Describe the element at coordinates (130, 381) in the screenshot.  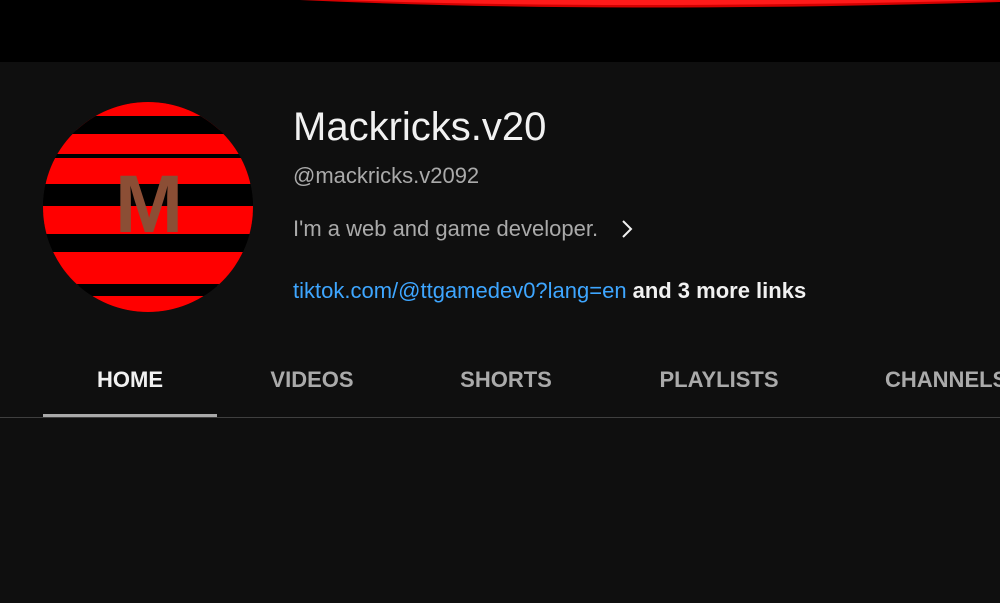
I see `tab-home: HOME` at that location.